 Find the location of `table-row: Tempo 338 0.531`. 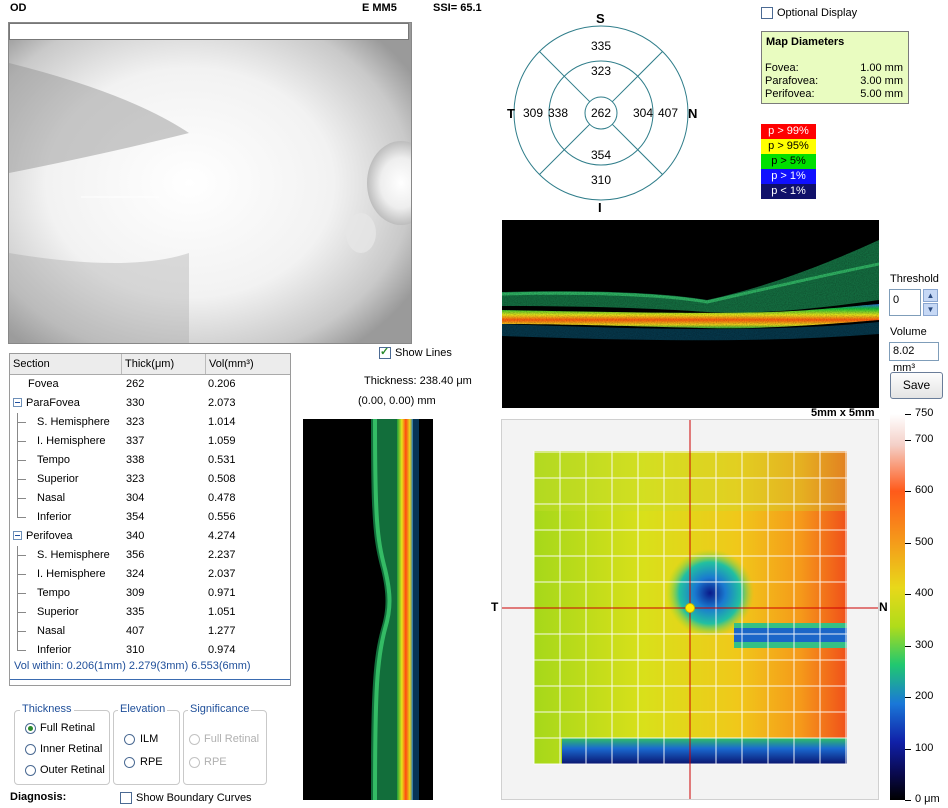

table-row: Tempo 338 0.531 is located at coordinates (150, 460).